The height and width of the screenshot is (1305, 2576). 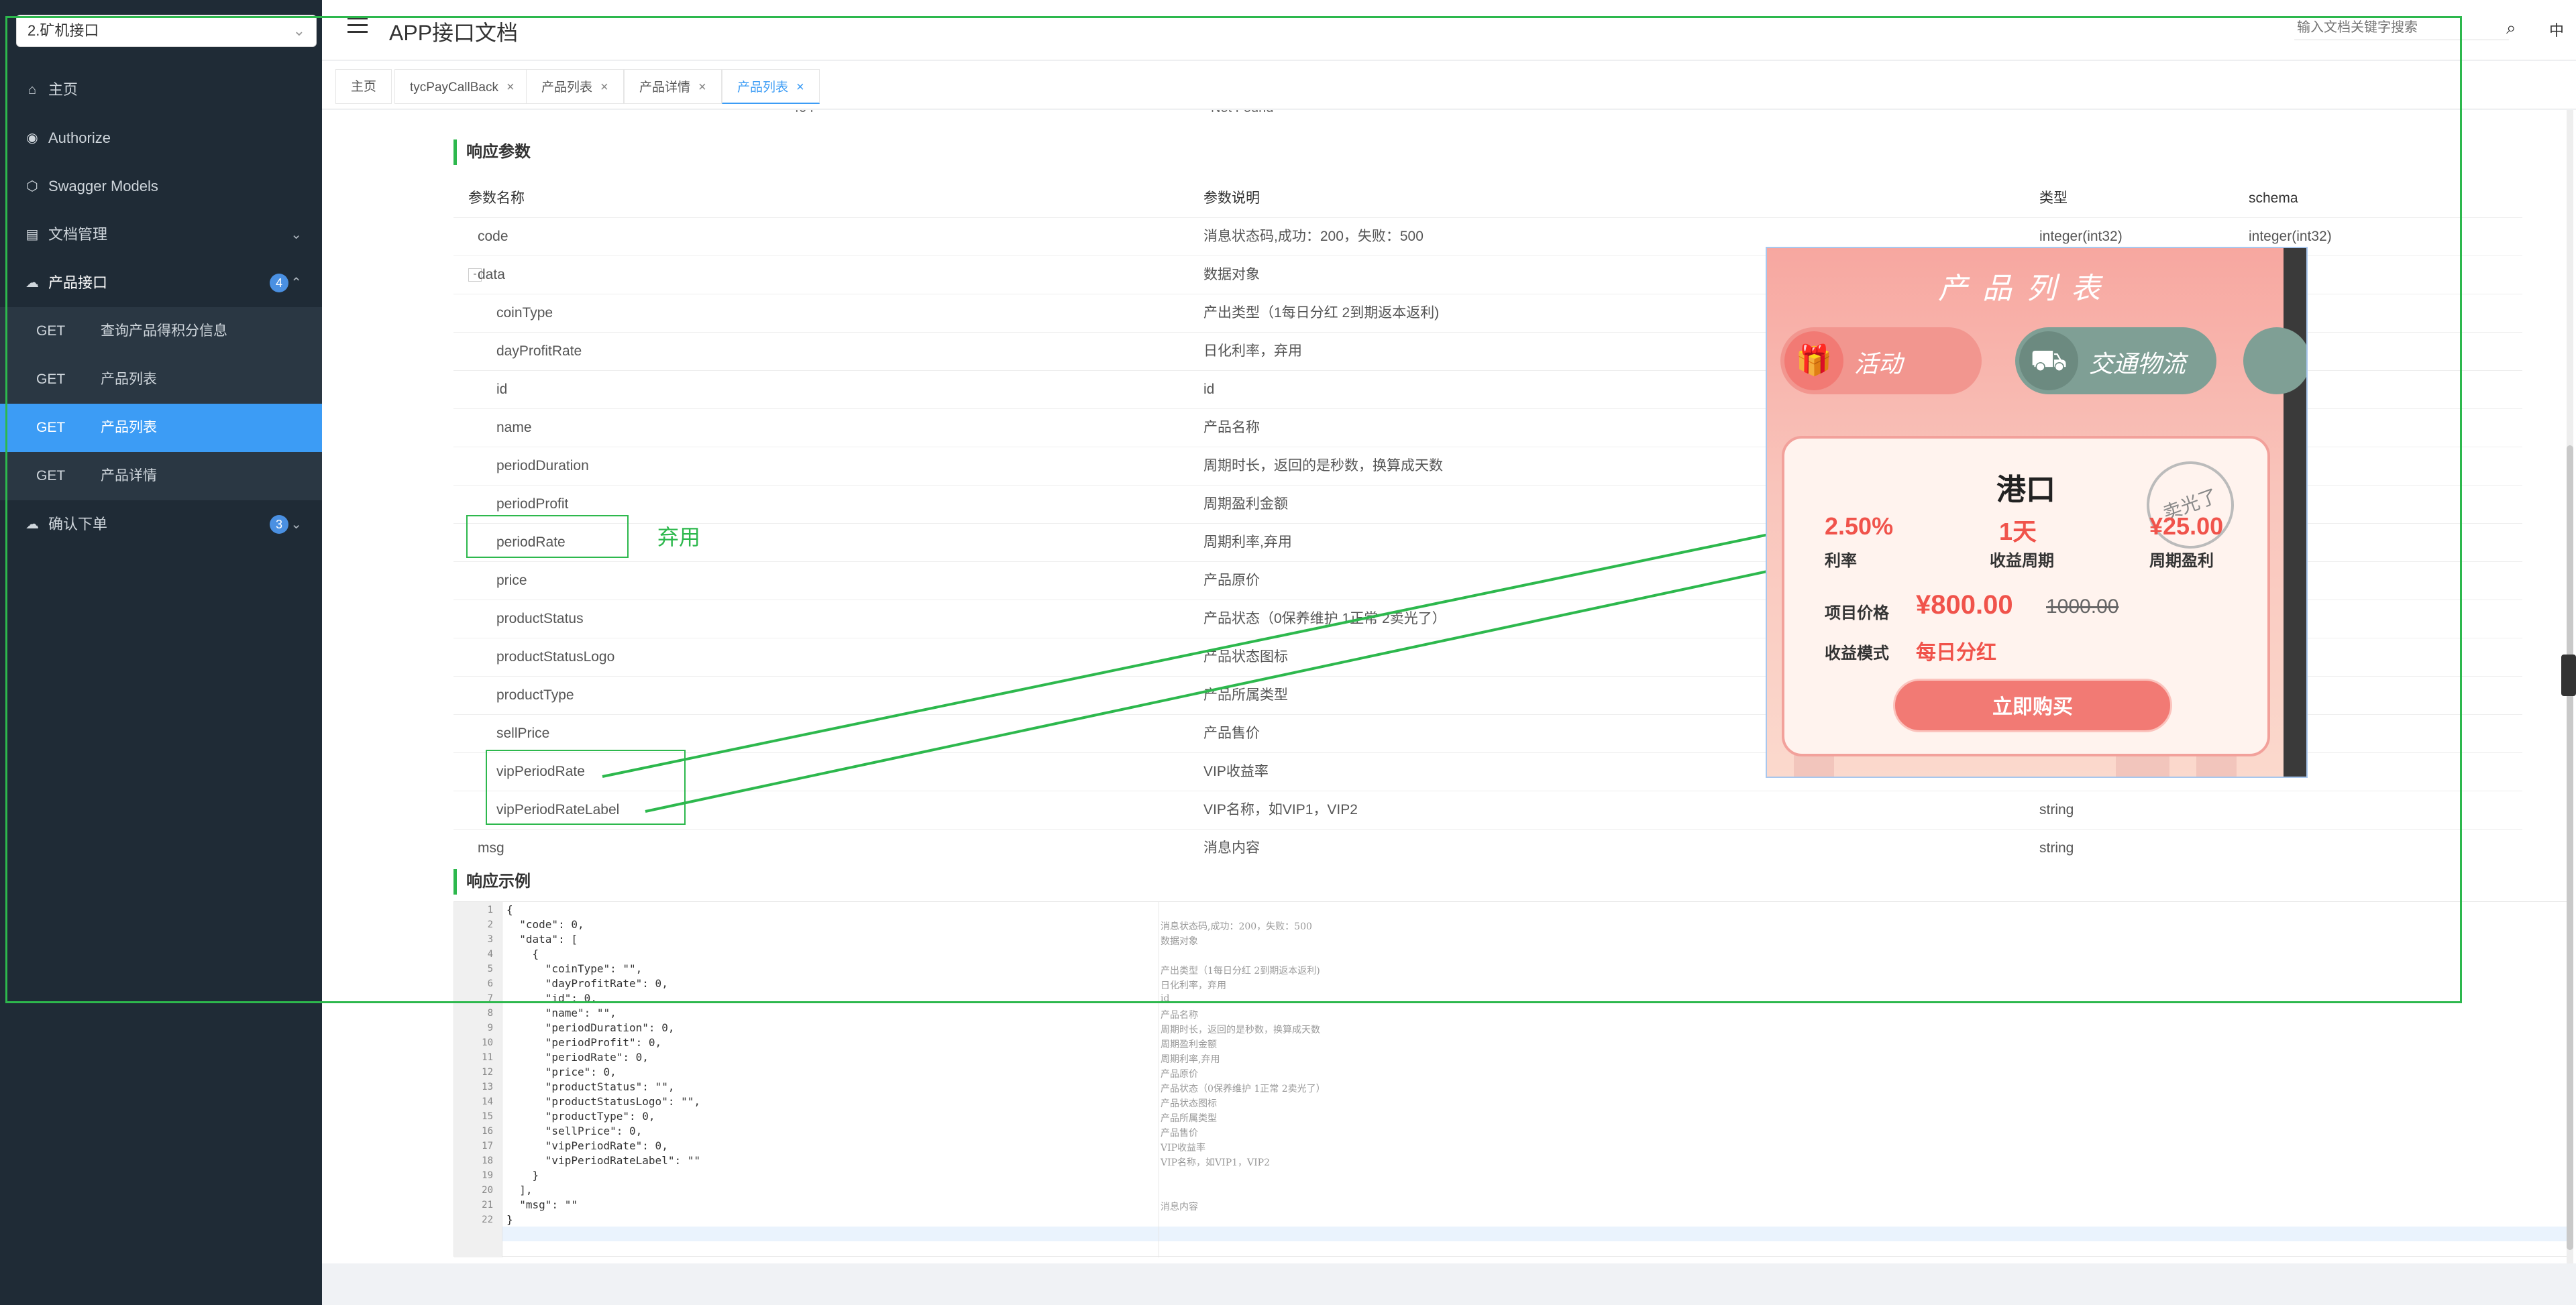 I want to click on buy-now-button: 立即购买, so click(x=2032, y=705).